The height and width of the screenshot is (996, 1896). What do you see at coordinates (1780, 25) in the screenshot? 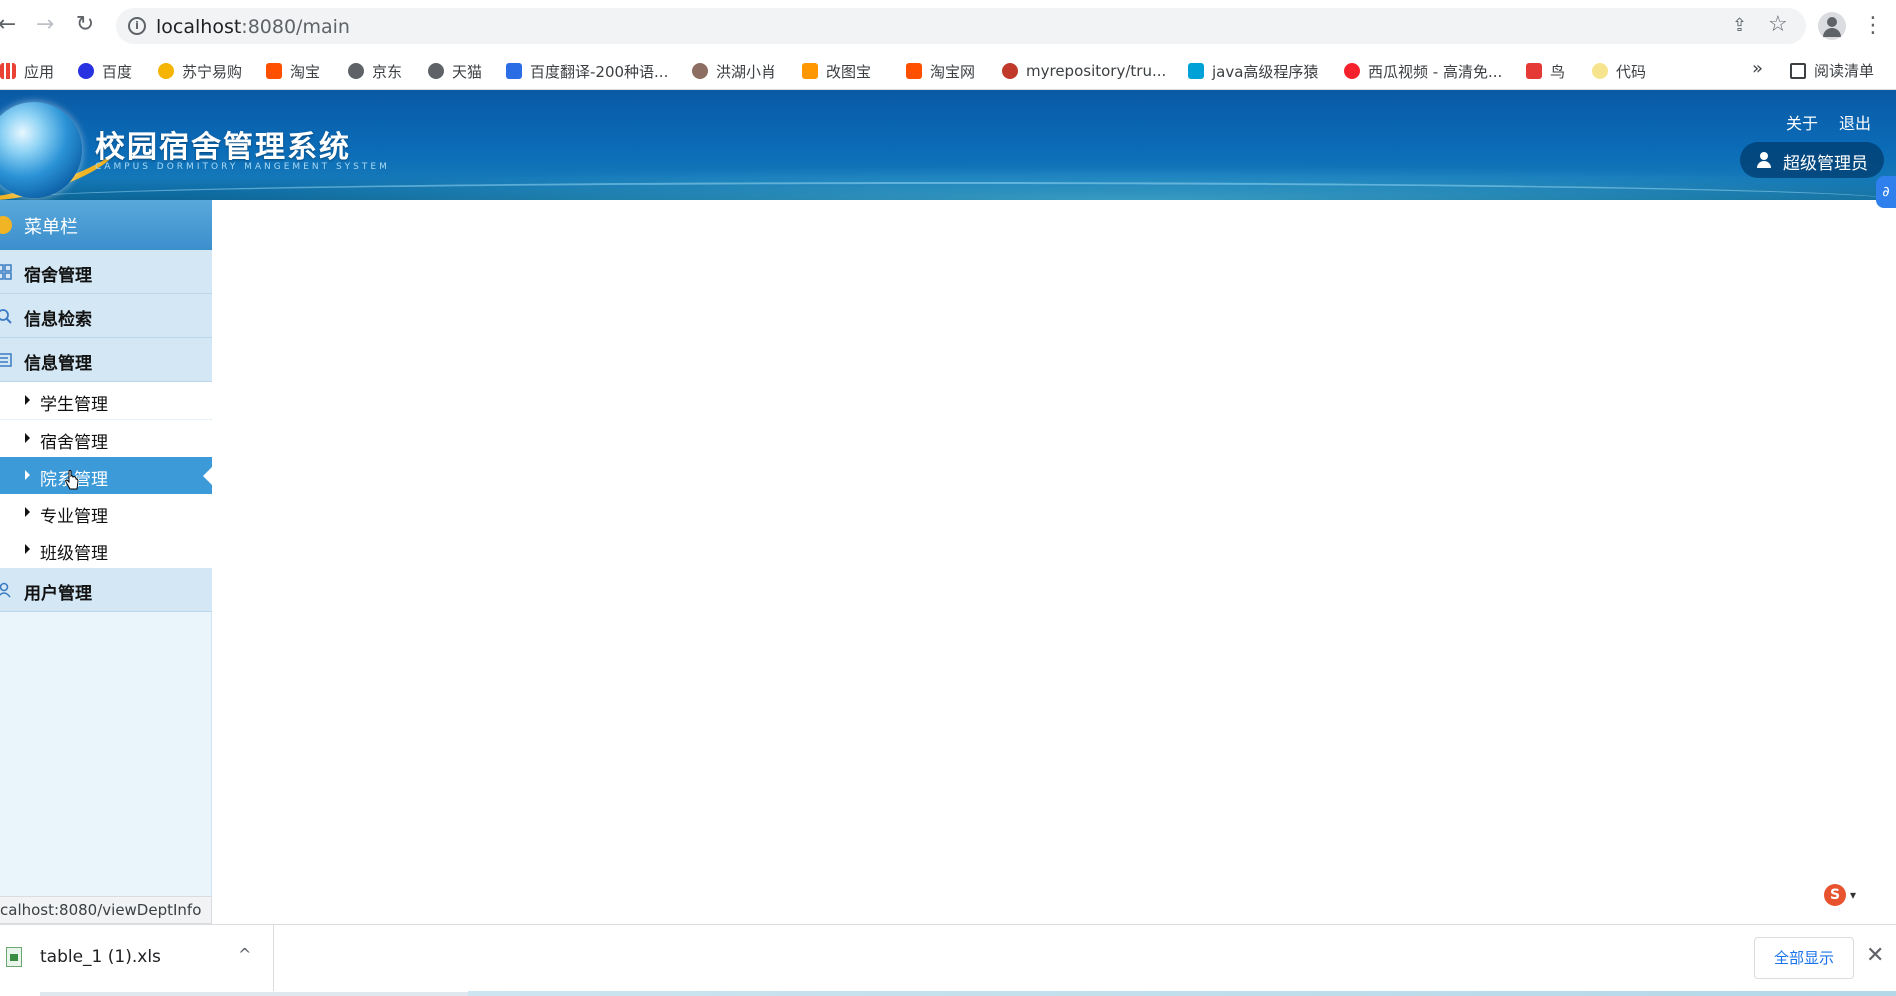
I see `bookmark-star-icon: ☆` at bounding box center [1780, 25].